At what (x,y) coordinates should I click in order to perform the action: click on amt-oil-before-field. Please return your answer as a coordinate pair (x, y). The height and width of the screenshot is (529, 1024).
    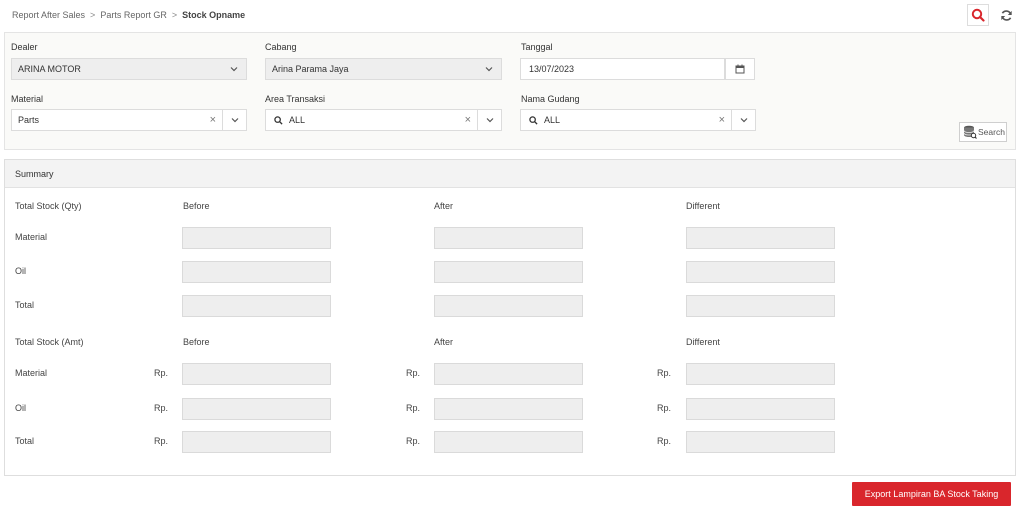
    Looking at the image, I should click on (256, 409).